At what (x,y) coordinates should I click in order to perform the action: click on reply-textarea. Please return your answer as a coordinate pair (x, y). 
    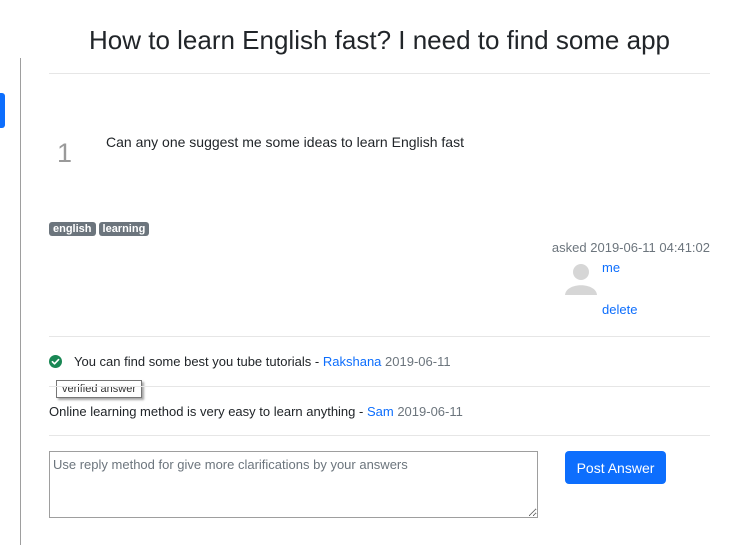
    Looking at the image, I should click on (293, 484).